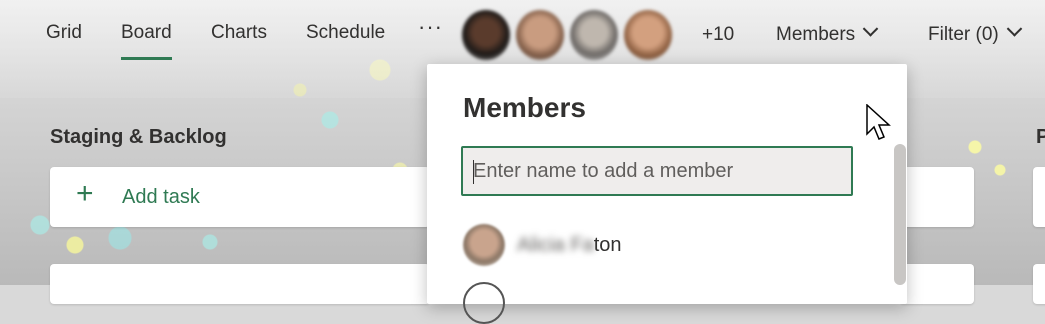  What do you see at coordinates (345, 33) in the screenshot?
I see `tab-schedule: Schedule` at bounding box center [345, 33].